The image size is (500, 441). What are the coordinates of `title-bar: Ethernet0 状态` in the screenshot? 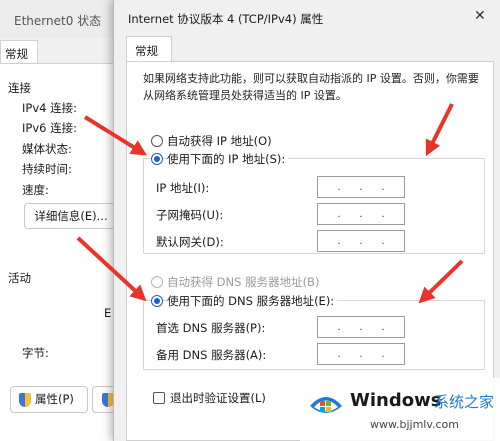 It's located at (62, 19).